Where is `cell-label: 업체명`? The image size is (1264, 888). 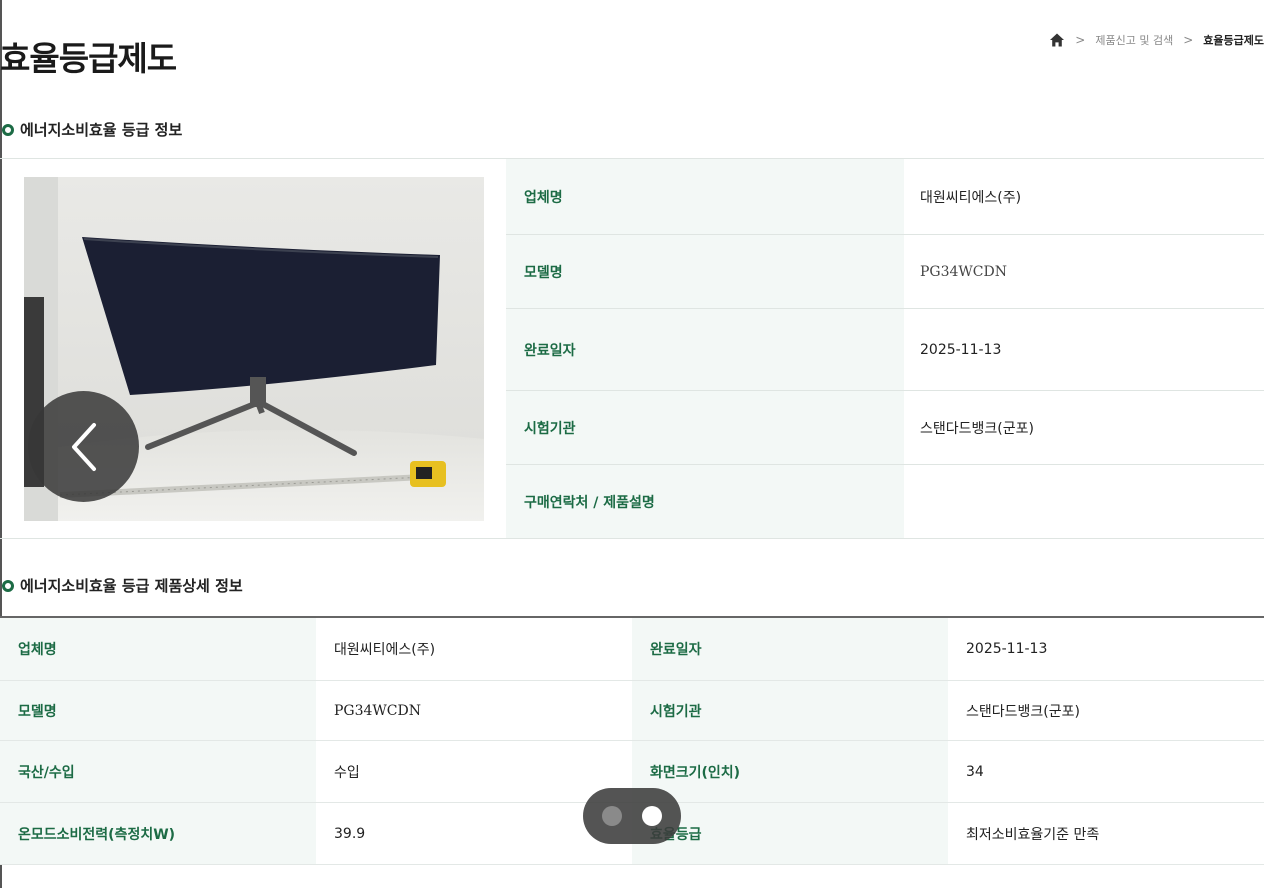 cell-label: 업체명 is located at coordinates (158, 649).